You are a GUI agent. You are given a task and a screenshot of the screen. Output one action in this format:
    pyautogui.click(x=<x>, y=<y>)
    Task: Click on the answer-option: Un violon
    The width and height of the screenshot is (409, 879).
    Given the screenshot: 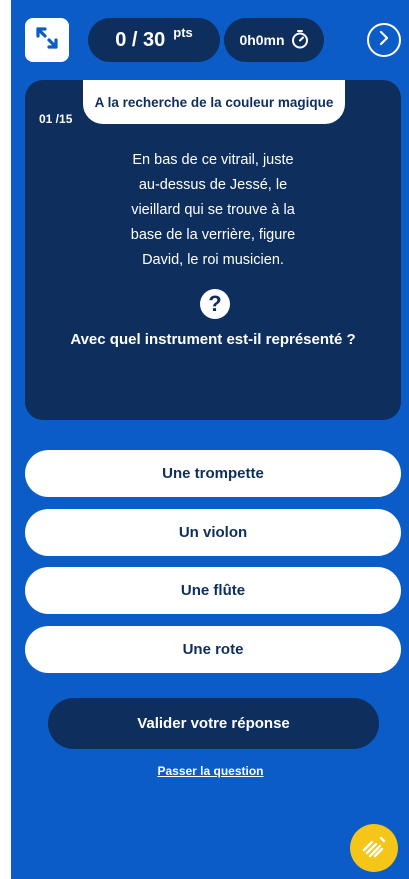 What is the action you would take?
    pyautogui.click(x=213, y=532)
    